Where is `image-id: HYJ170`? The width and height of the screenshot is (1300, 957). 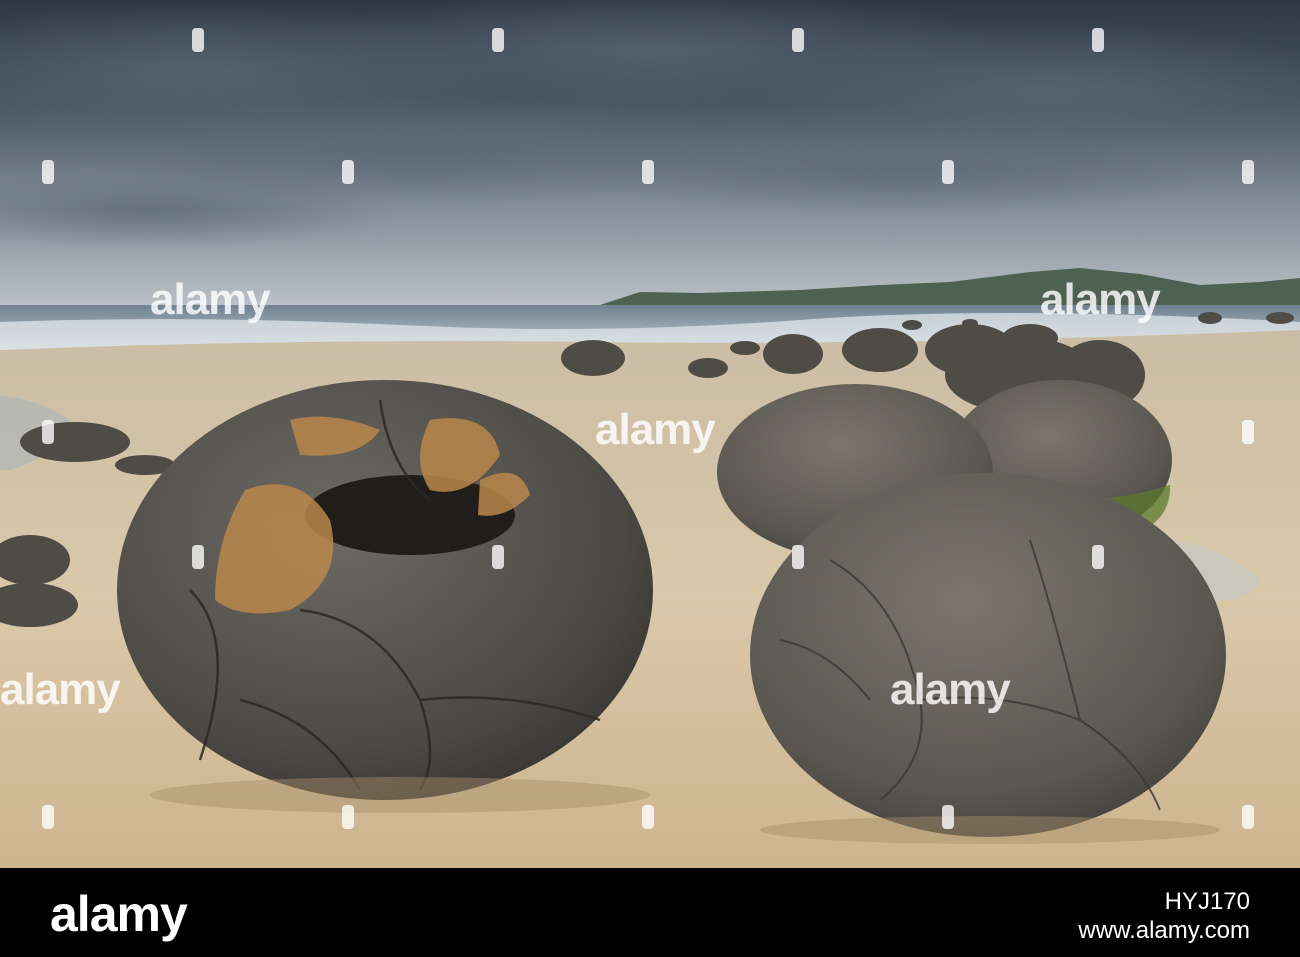
image-id: HYJ170 is located at coordinates (1207, 901).